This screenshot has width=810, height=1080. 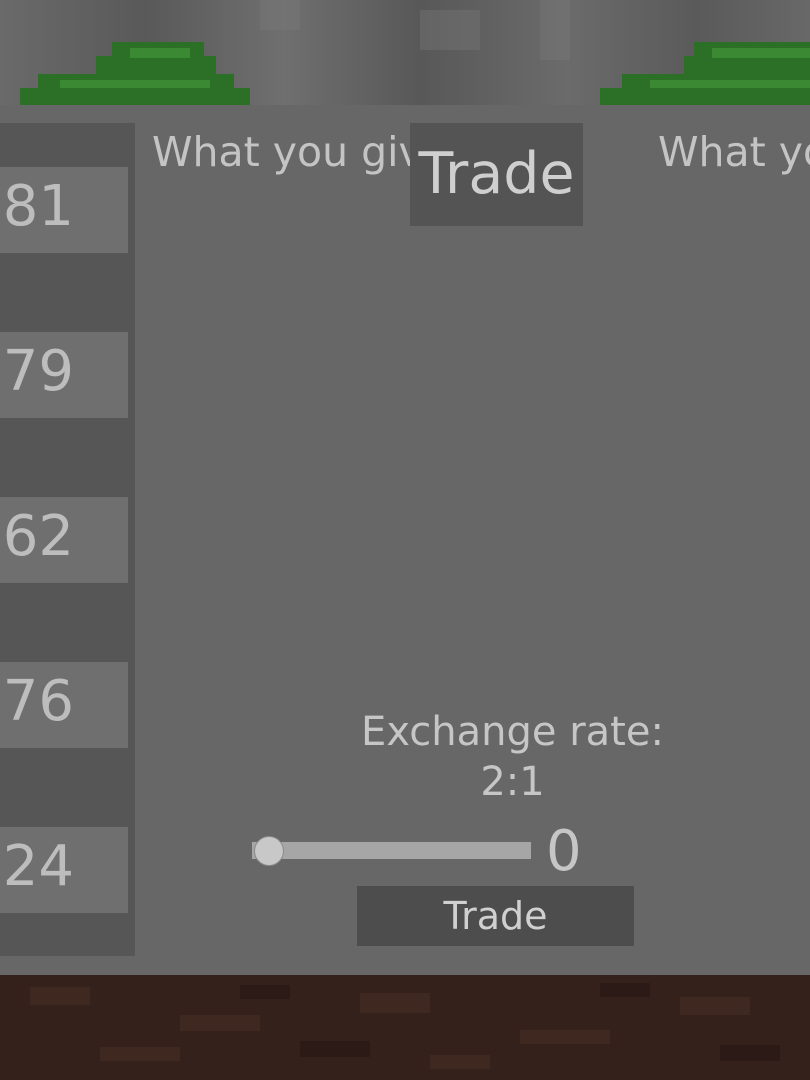 I want to click on trade-button: Trade, so click(x=495, y=916).